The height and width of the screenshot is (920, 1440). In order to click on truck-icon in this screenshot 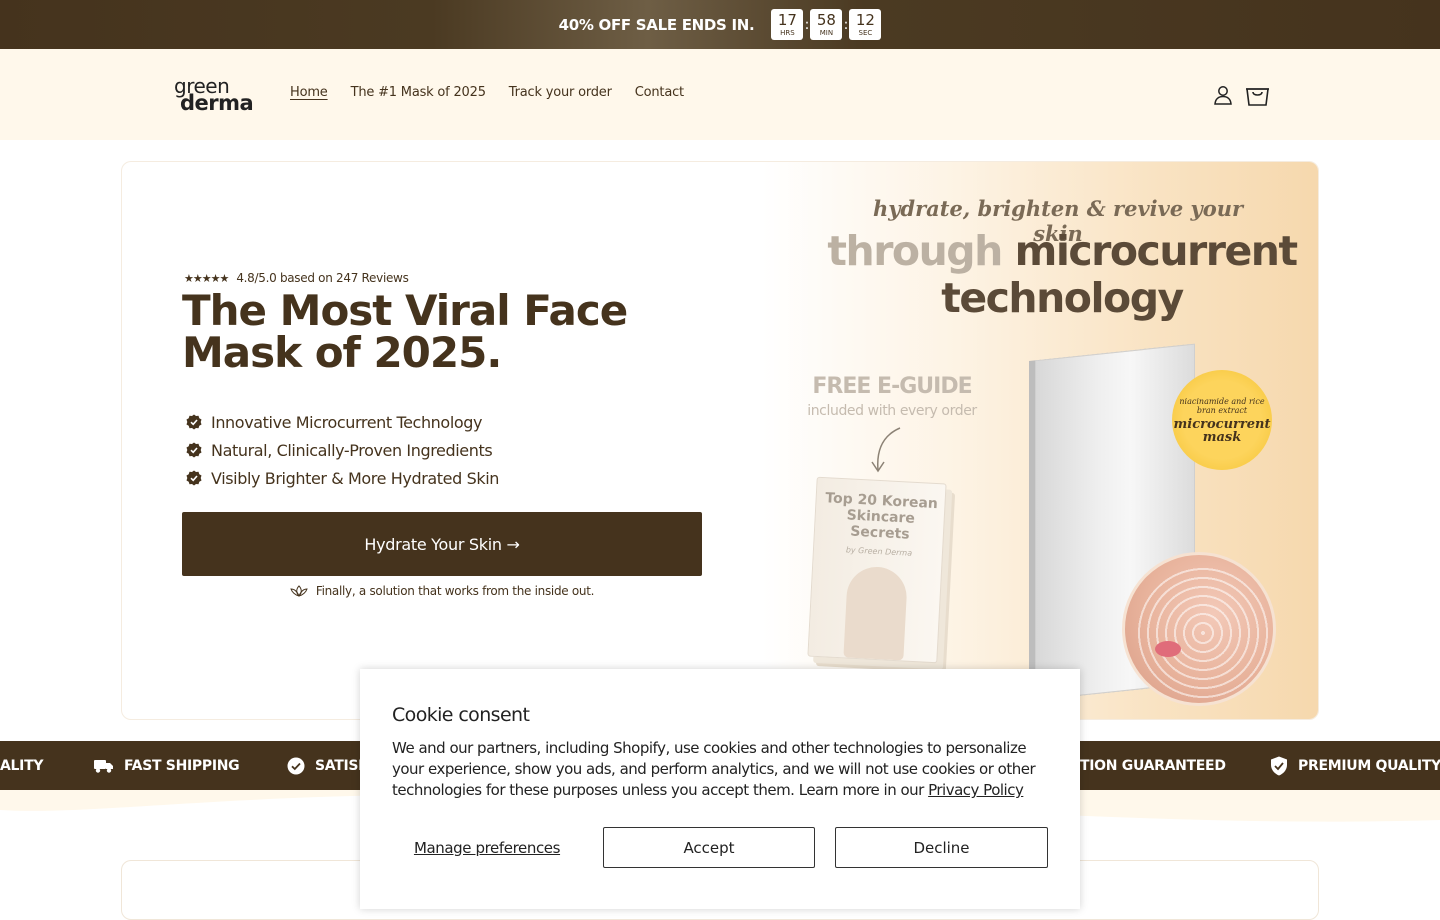, I will do `click(103, 766)`.